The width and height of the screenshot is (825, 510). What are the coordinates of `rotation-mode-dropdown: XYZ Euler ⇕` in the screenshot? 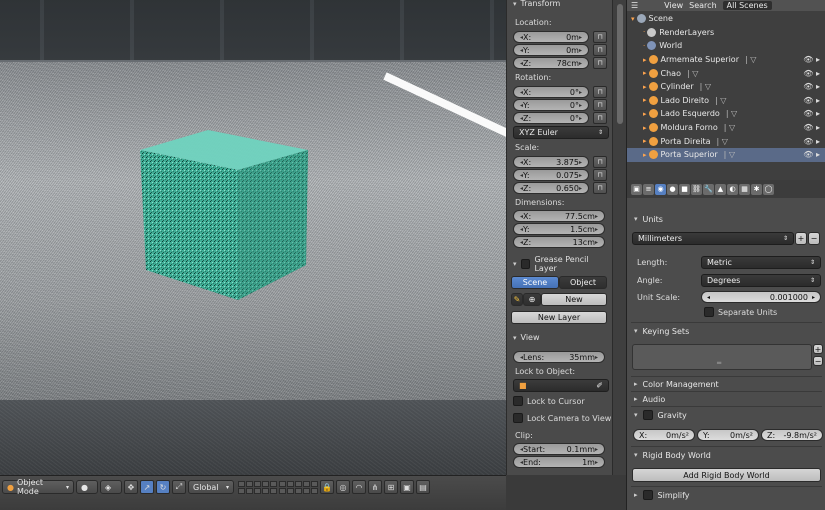 It's located at (561, 132).